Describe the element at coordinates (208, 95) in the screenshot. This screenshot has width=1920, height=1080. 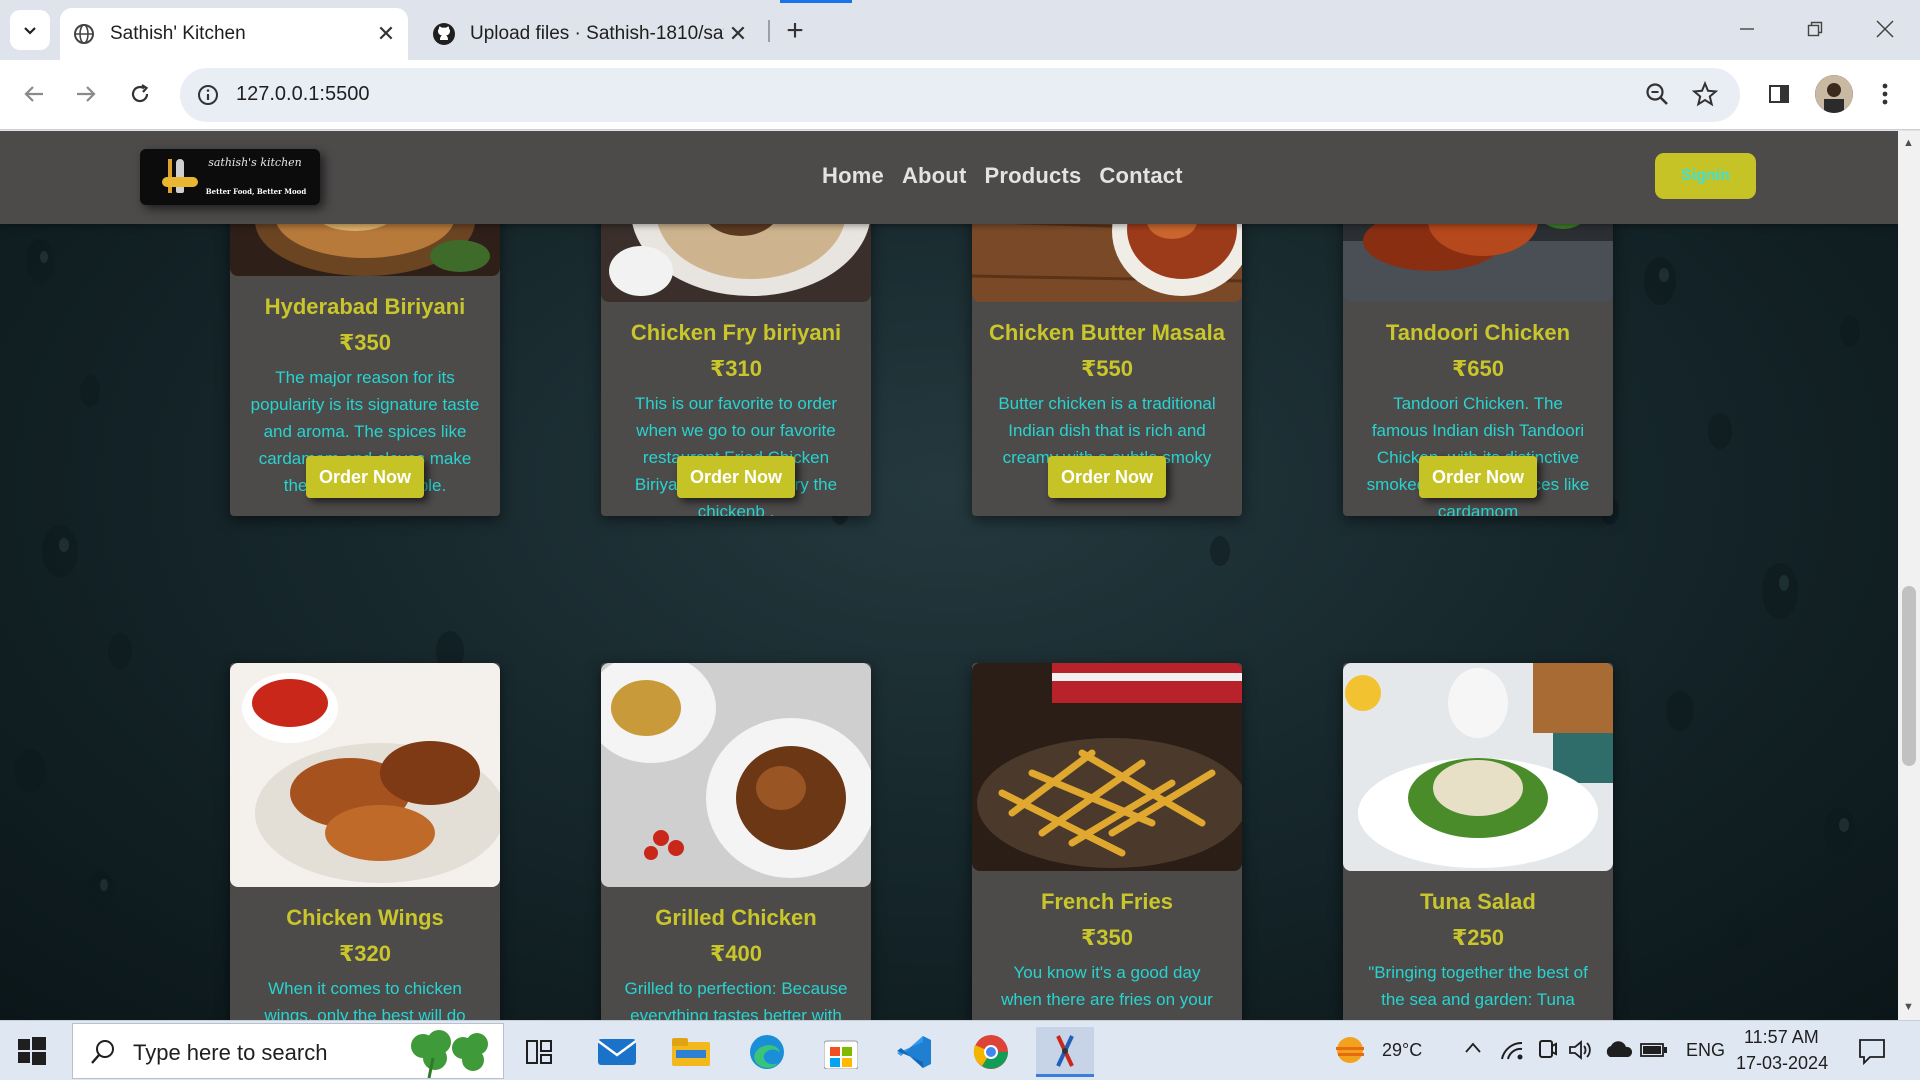
I see `site-info-icon` at that location.